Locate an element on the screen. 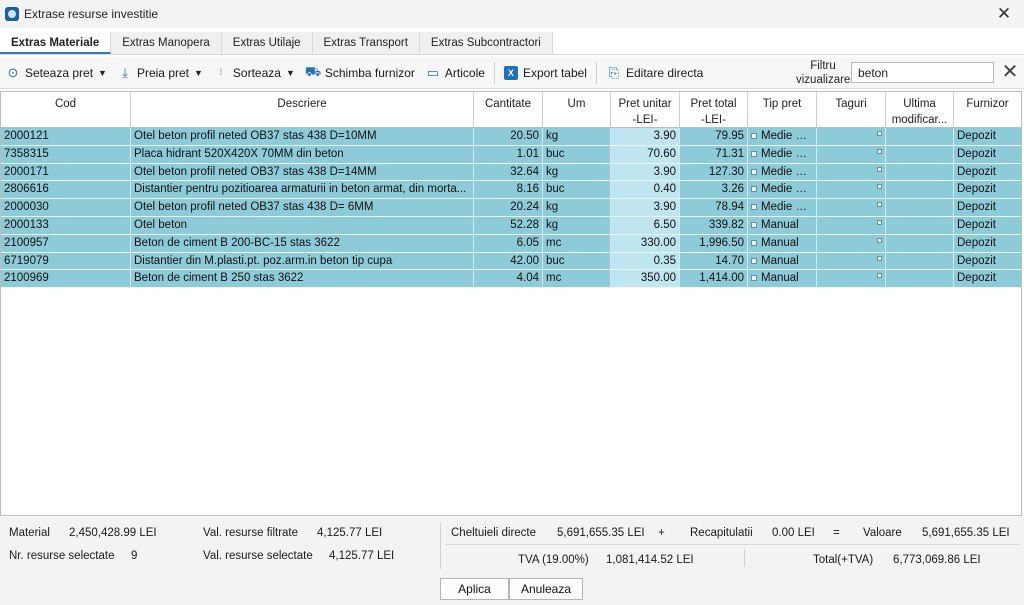 Image resolution: width=1024 pixels, height=605 pixels. cell-cod: 2000121 is located at coordinates (66, 136).